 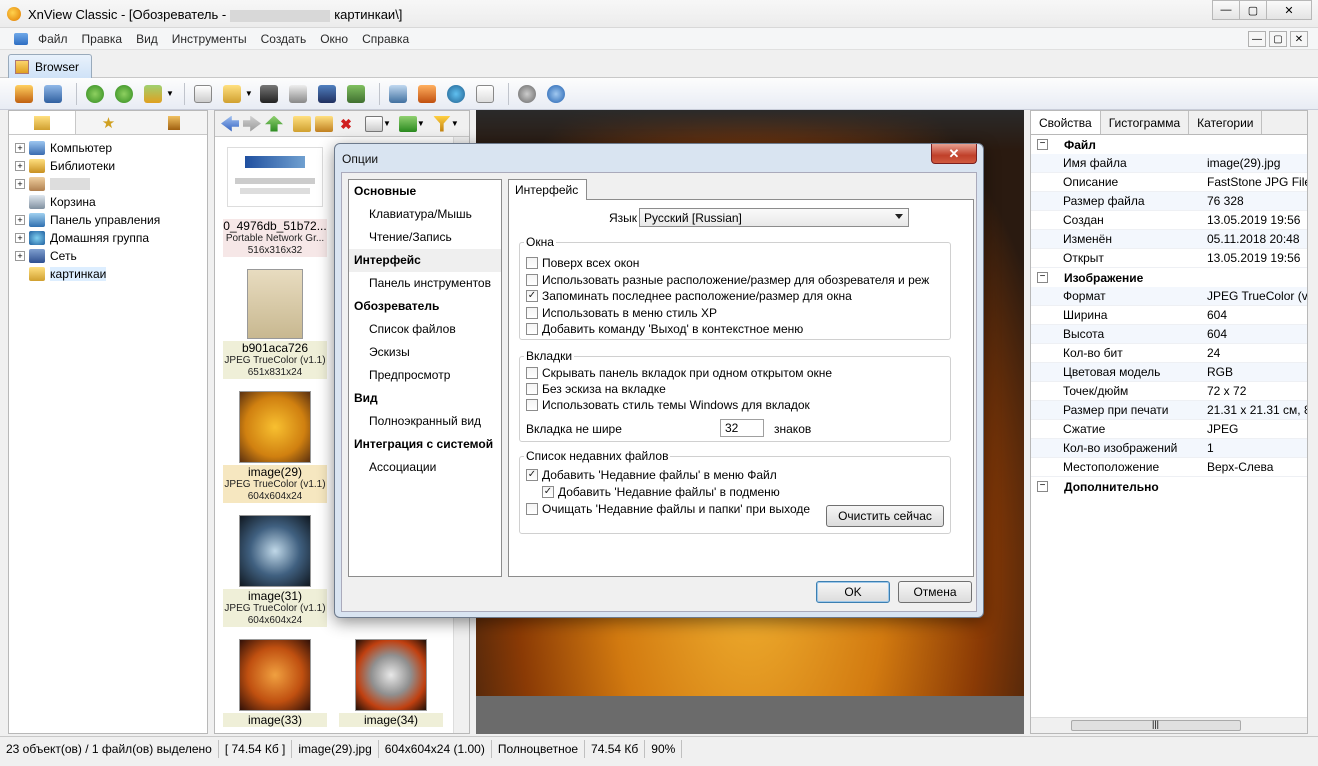 I want to click on tree-item: картинкаи, so click(x=108, y=274).